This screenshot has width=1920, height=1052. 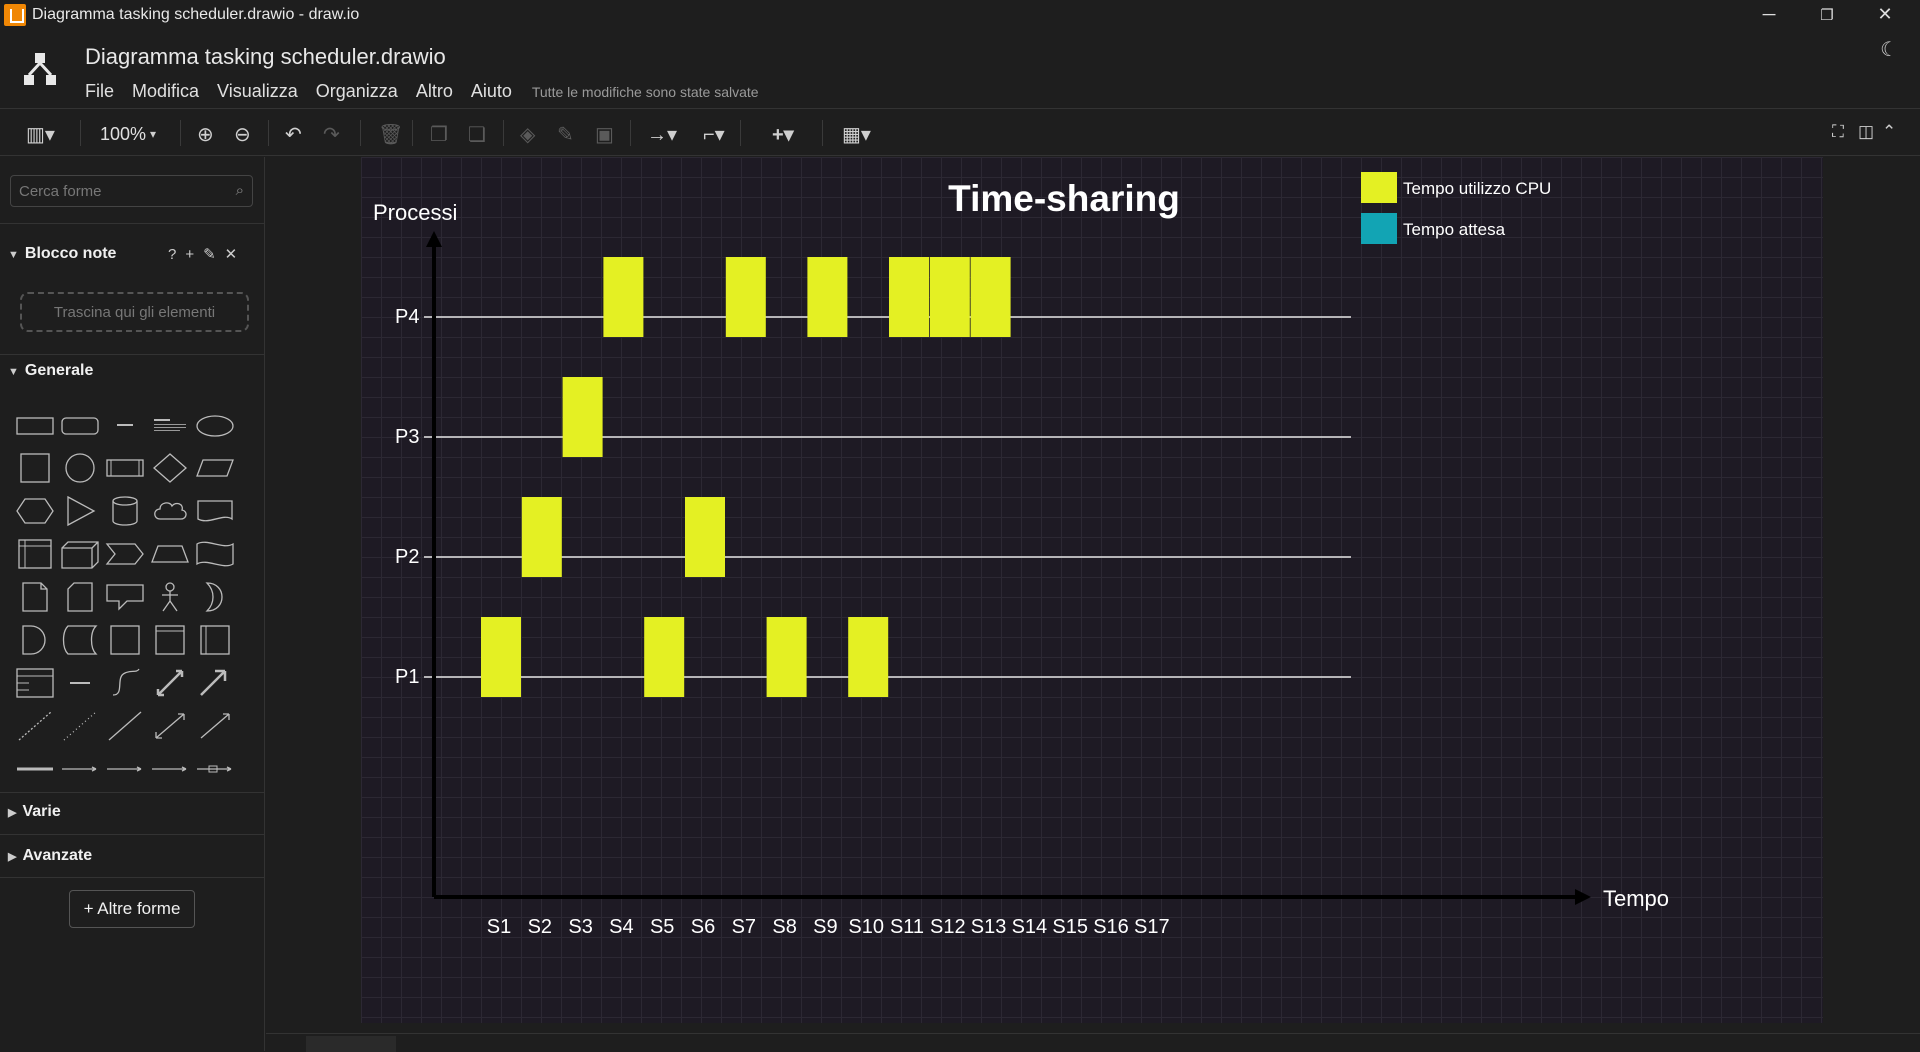 I want to click on document-title: Diagramma tasking scheduler.drawio, so click(x=265, y=57).